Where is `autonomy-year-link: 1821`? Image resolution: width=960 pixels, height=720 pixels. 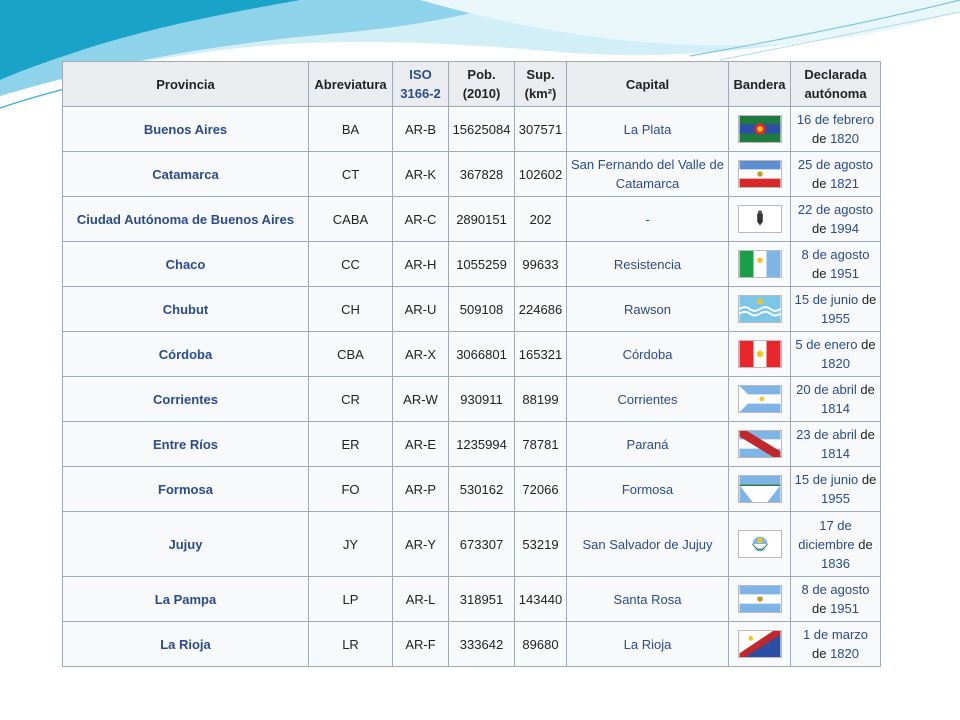 autonomy-year-link: 1821 is located at coordinates (844, 183).